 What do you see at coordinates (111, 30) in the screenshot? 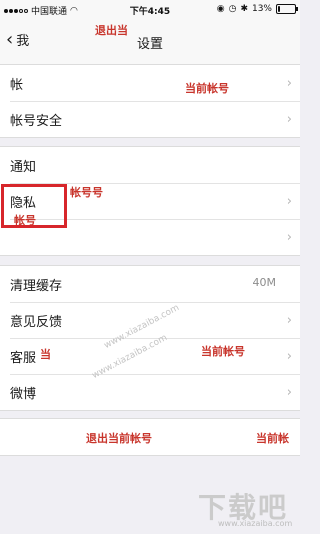
I see `watermark-text: 退出当` at bounding box center [111, 30].